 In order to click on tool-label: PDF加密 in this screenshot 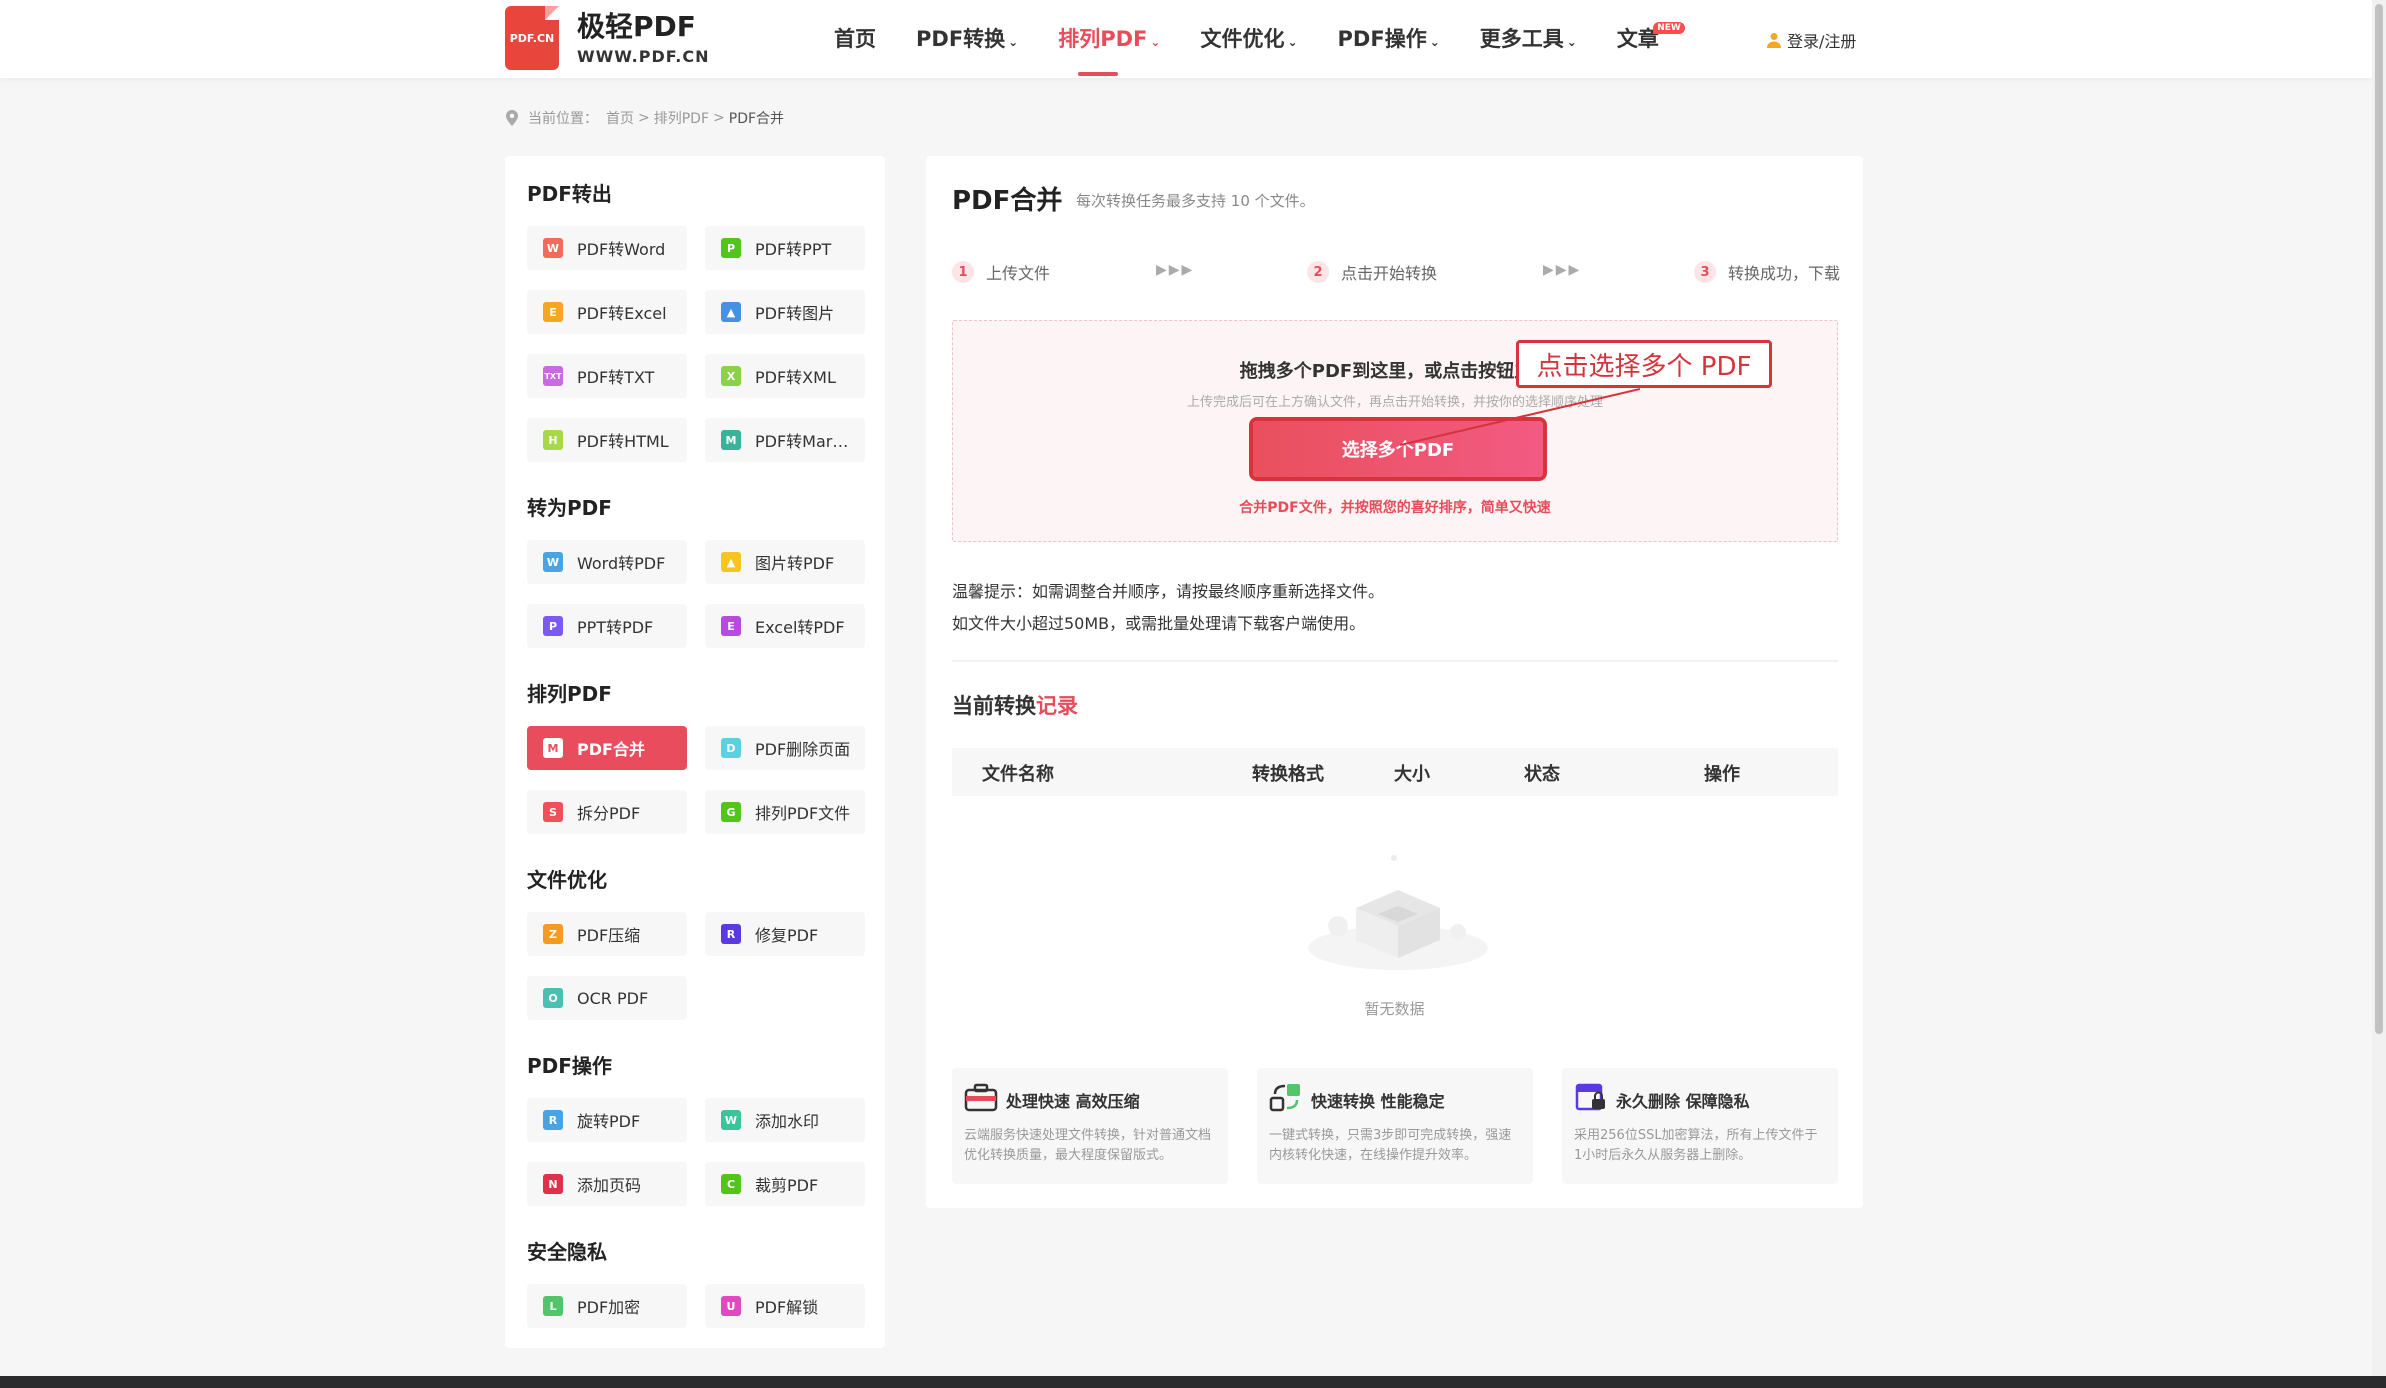, I will do `click(609, 1307)`.